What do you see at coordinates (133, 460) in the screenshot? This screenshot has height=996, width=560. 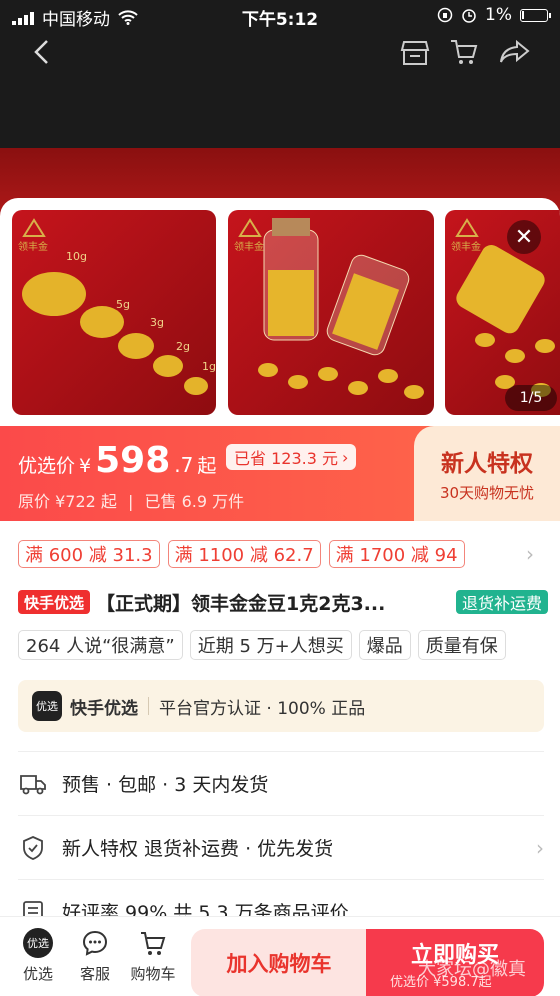 I see `price-integer: 598` at bounding box center [133, 460].